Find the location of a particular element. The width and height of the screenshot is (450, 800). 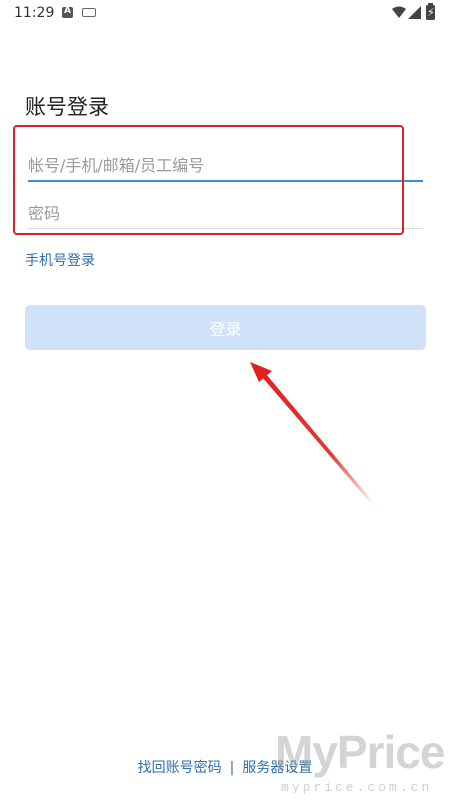

status-time: 11:29 is located at coordinates (34, 13).